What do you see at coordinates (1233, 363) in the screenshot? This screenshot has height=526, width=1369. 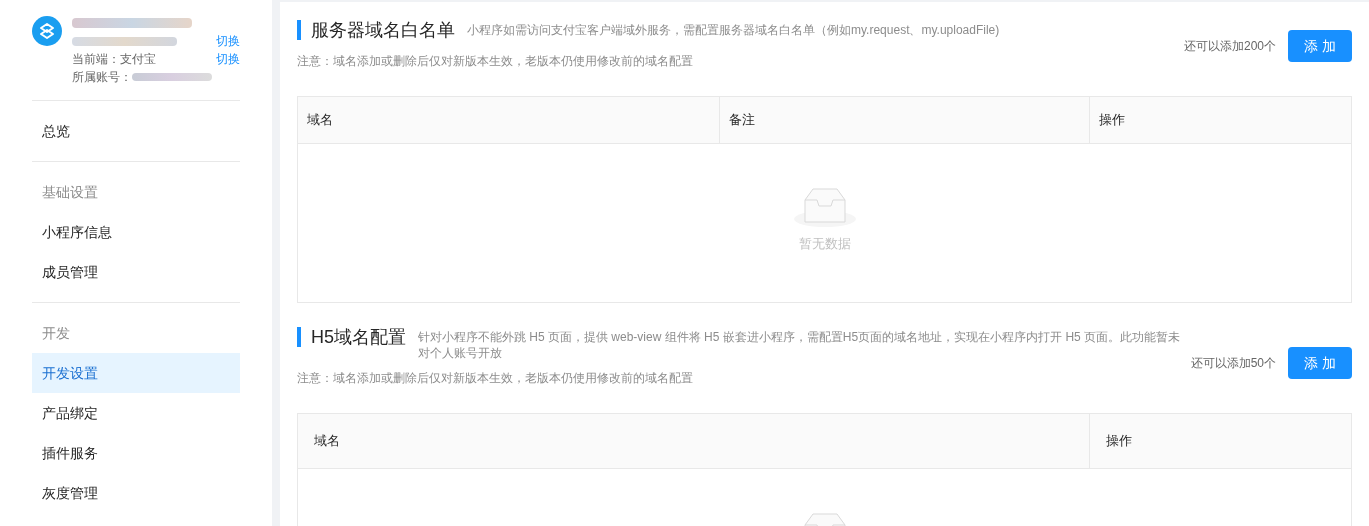 I see `quota-text: 还可以添加50个` at bounding box center [1233, 363].